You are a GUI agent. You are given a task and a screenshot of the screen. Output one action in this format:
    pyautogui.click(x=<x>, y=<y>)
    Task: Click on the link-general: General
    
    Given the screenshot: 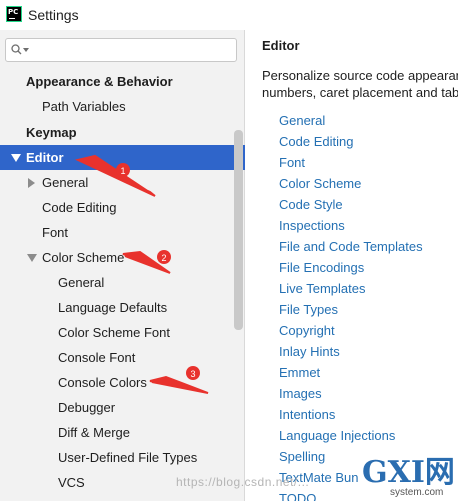 What is the action you would take?
    pyautogui.click(x=302, y=120)
    